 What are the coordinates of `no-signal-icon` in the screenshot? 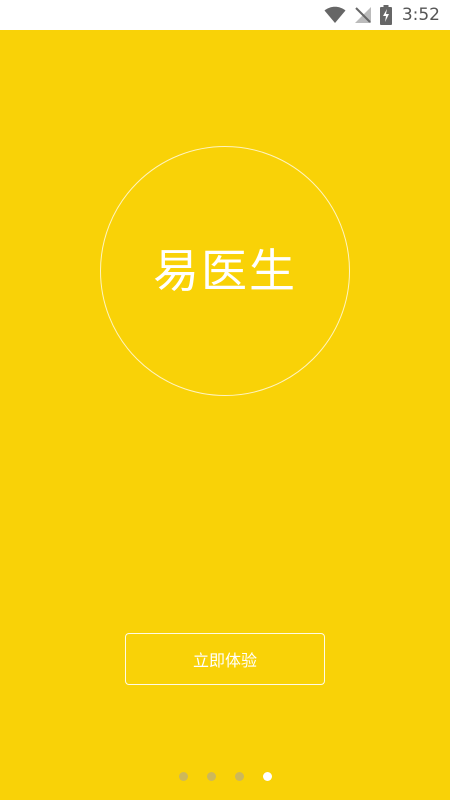 It's located at (363, 15).